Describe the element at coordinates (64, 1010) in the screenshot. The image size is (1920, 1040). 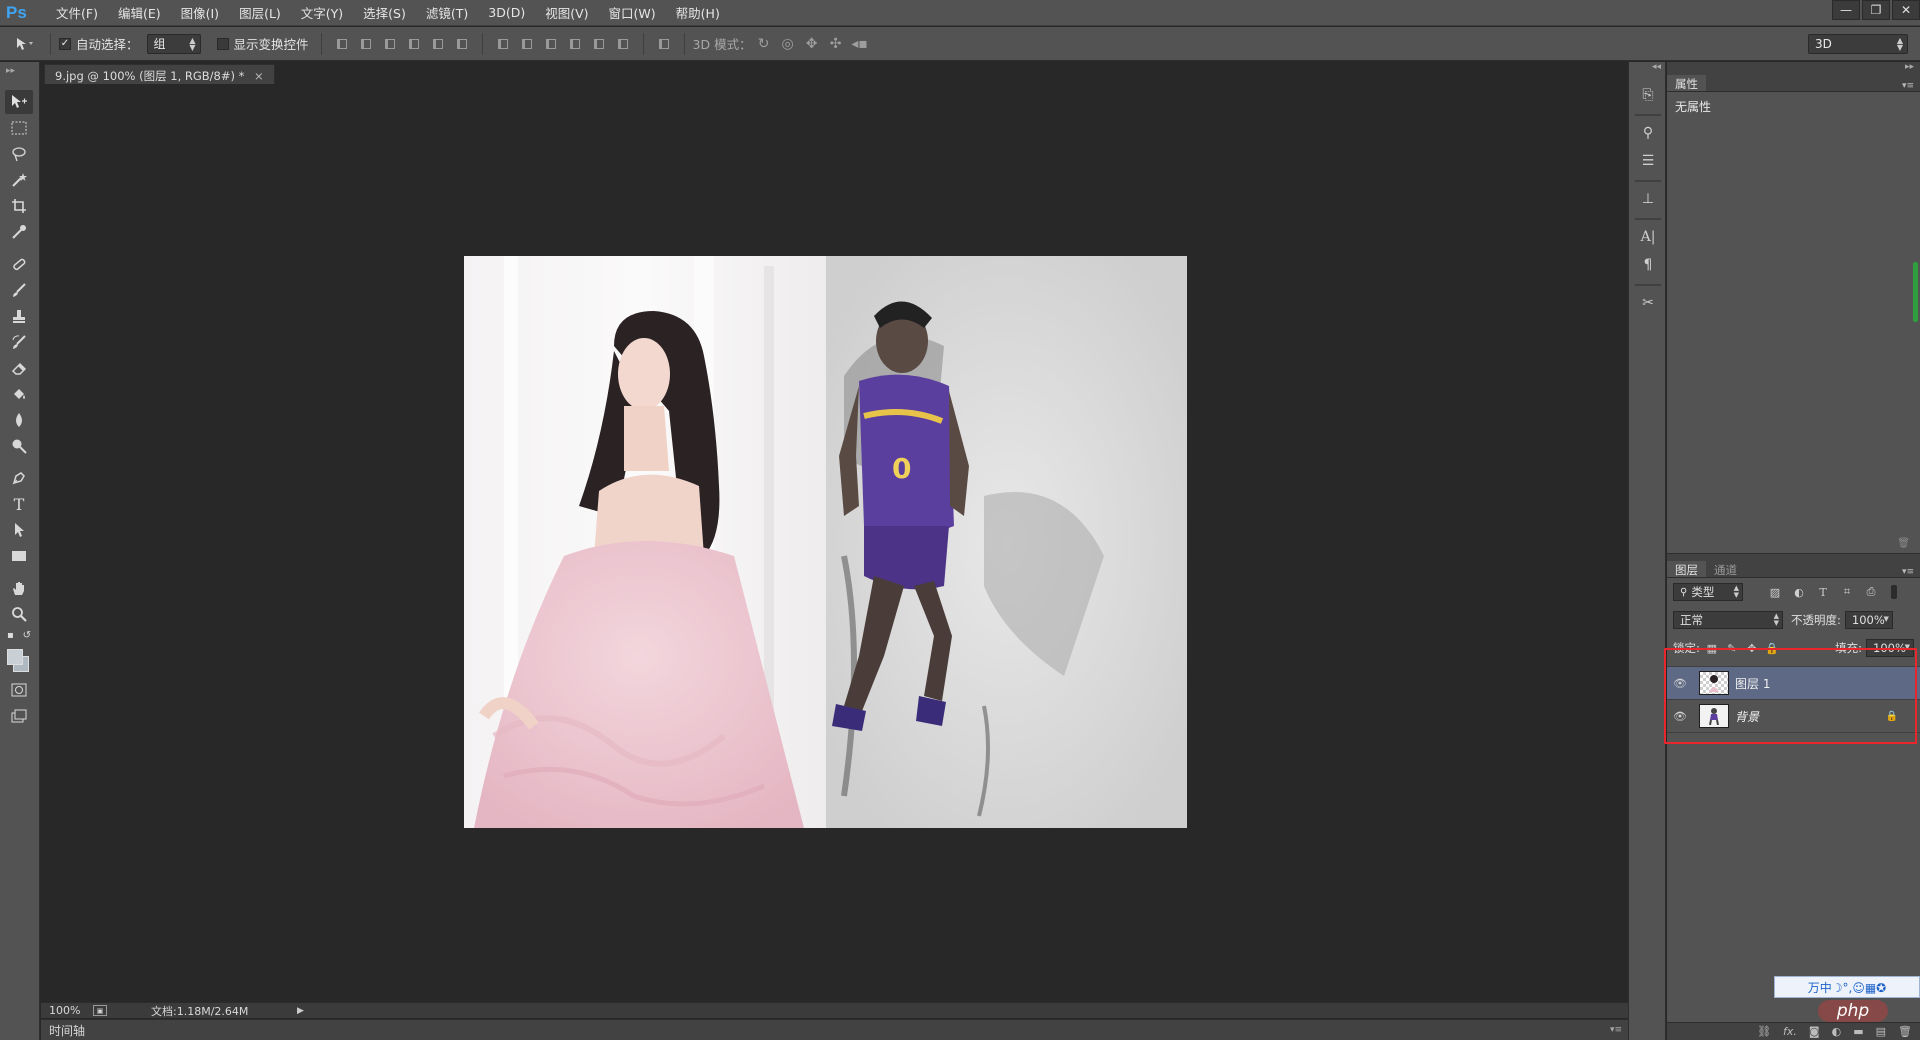
I see `zoom-level: 100%` at that location.